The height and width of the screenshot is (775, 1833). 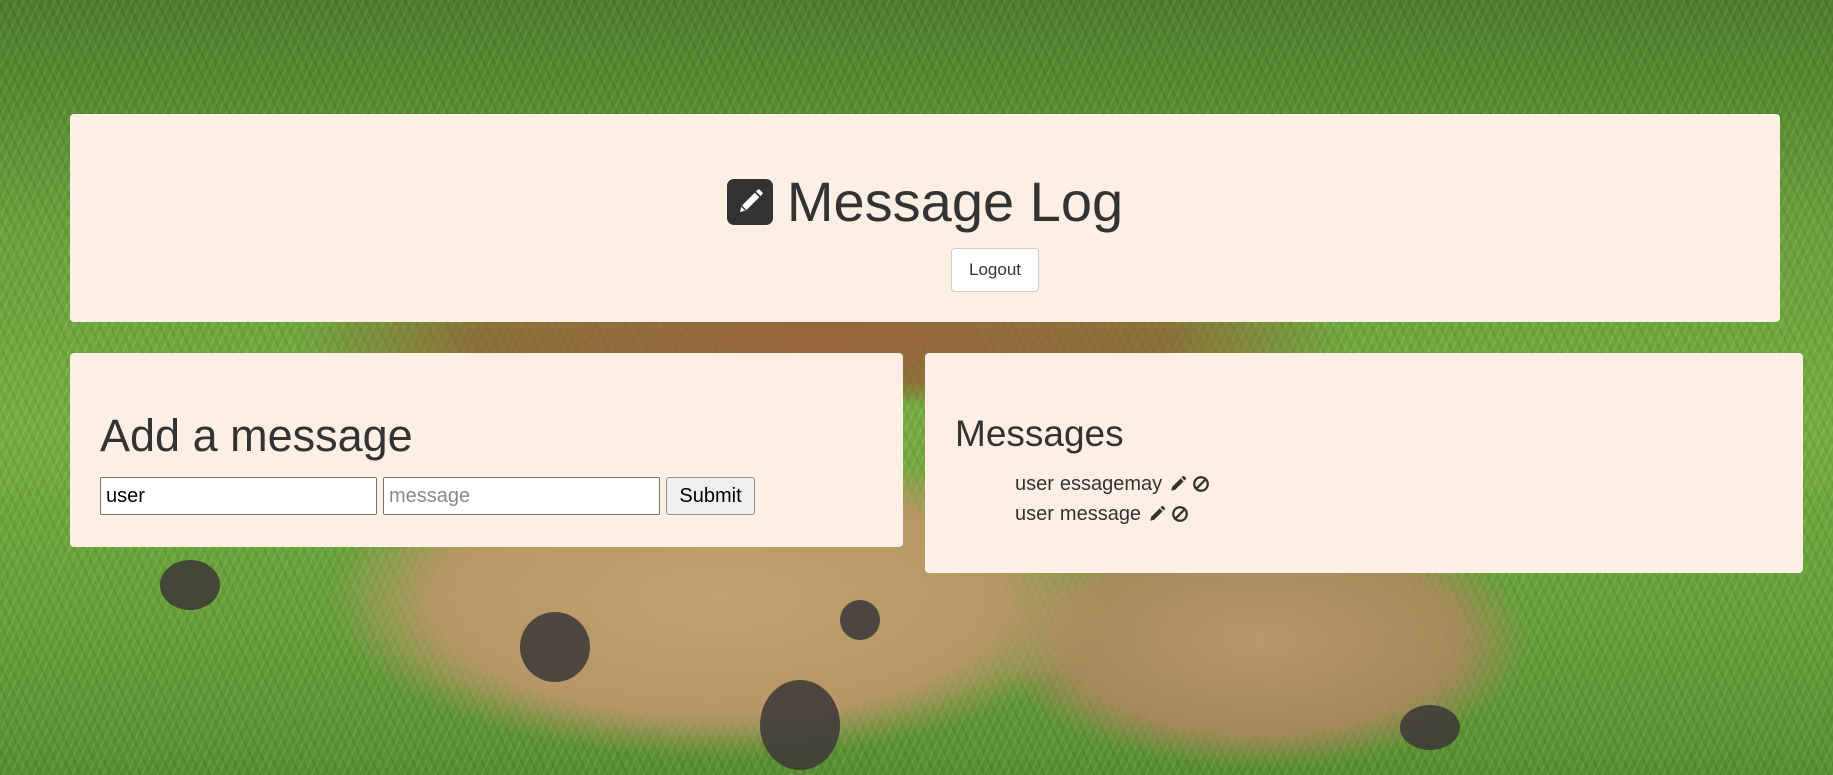 I want to click on message-input, so click(x=521, y=496).